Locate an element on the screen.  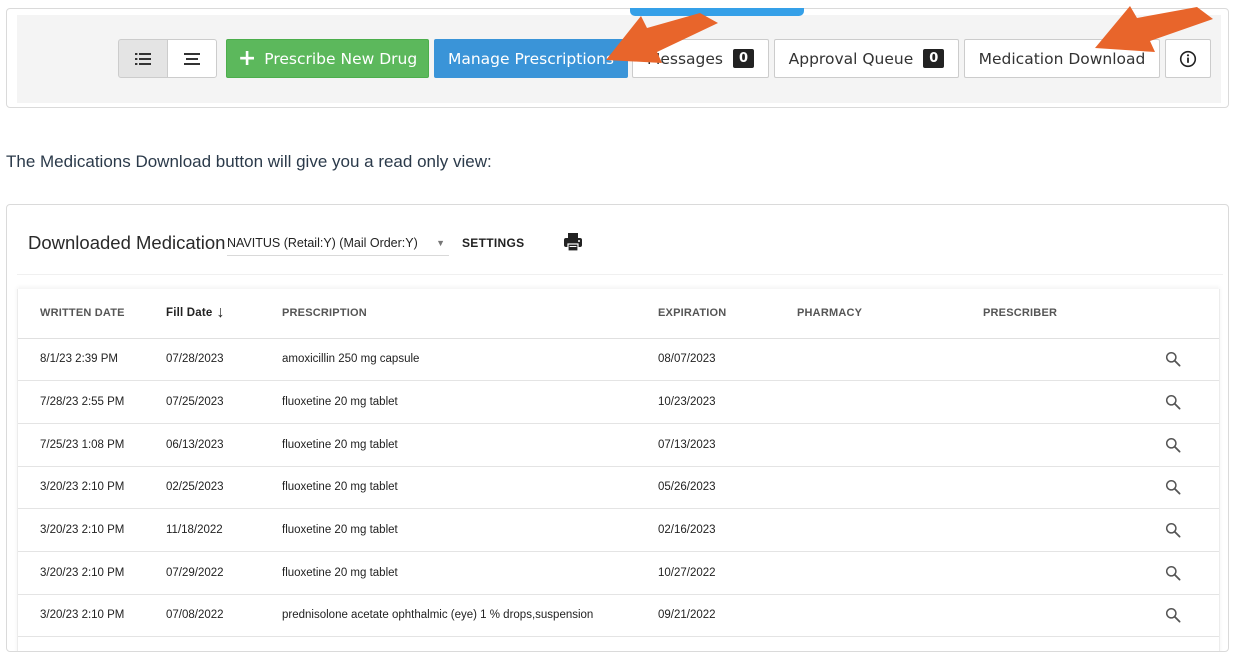
header-fill-date: Fill Date ↓ is located at coordinates (202, 314).